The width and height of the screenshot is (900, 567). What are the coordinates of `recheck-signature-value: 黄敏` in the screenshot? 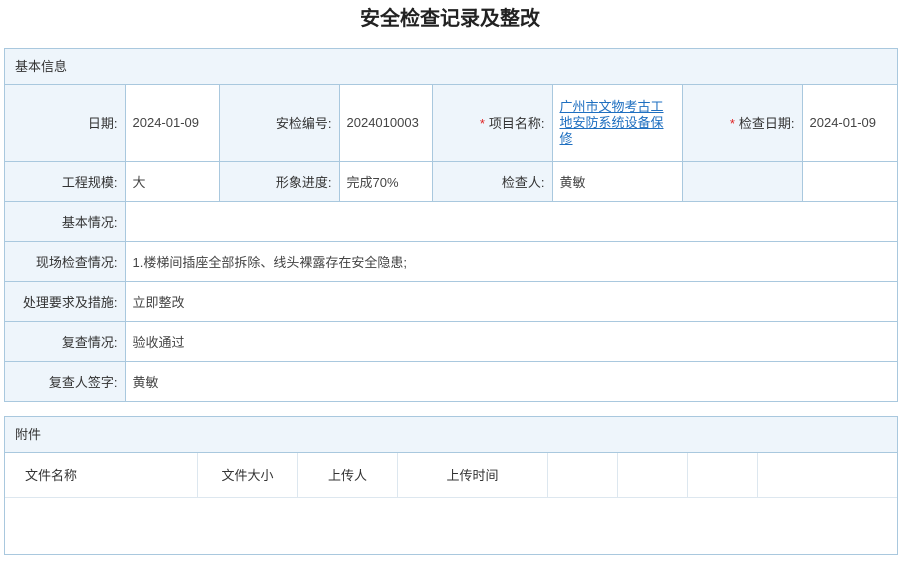 It's located at (510, 381).